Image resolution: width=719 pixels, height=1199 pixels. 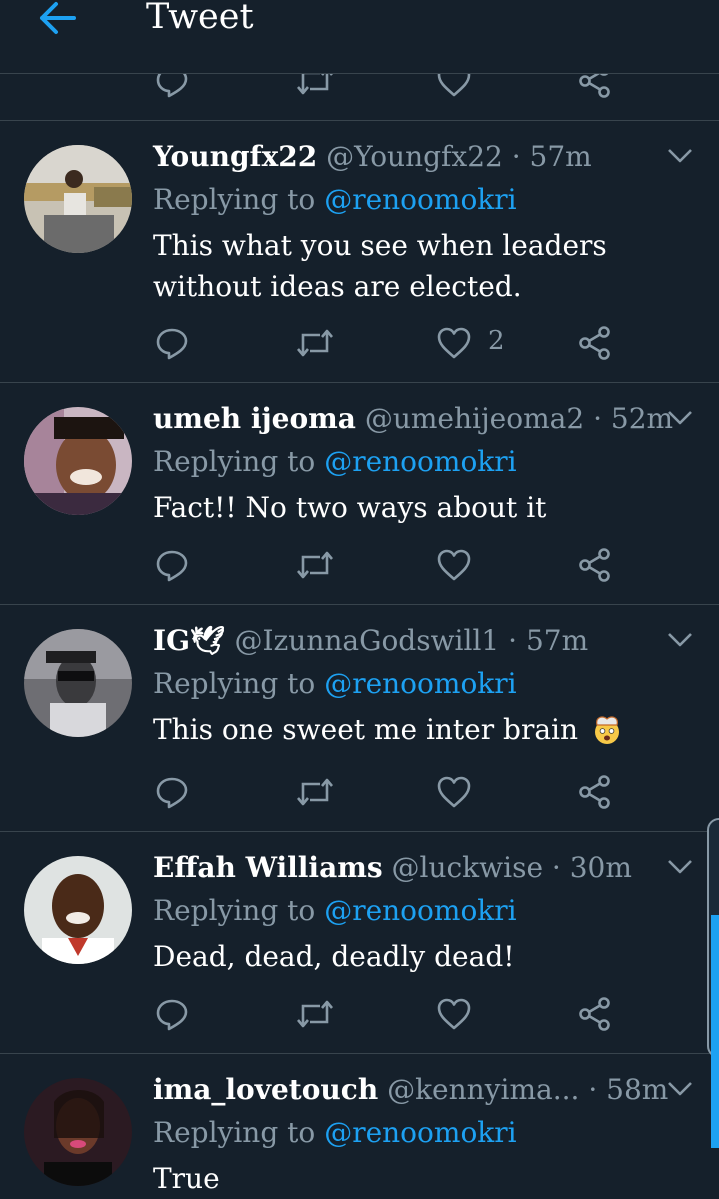 I want to click on timestamp: 52m, so click(x=642, y=418).